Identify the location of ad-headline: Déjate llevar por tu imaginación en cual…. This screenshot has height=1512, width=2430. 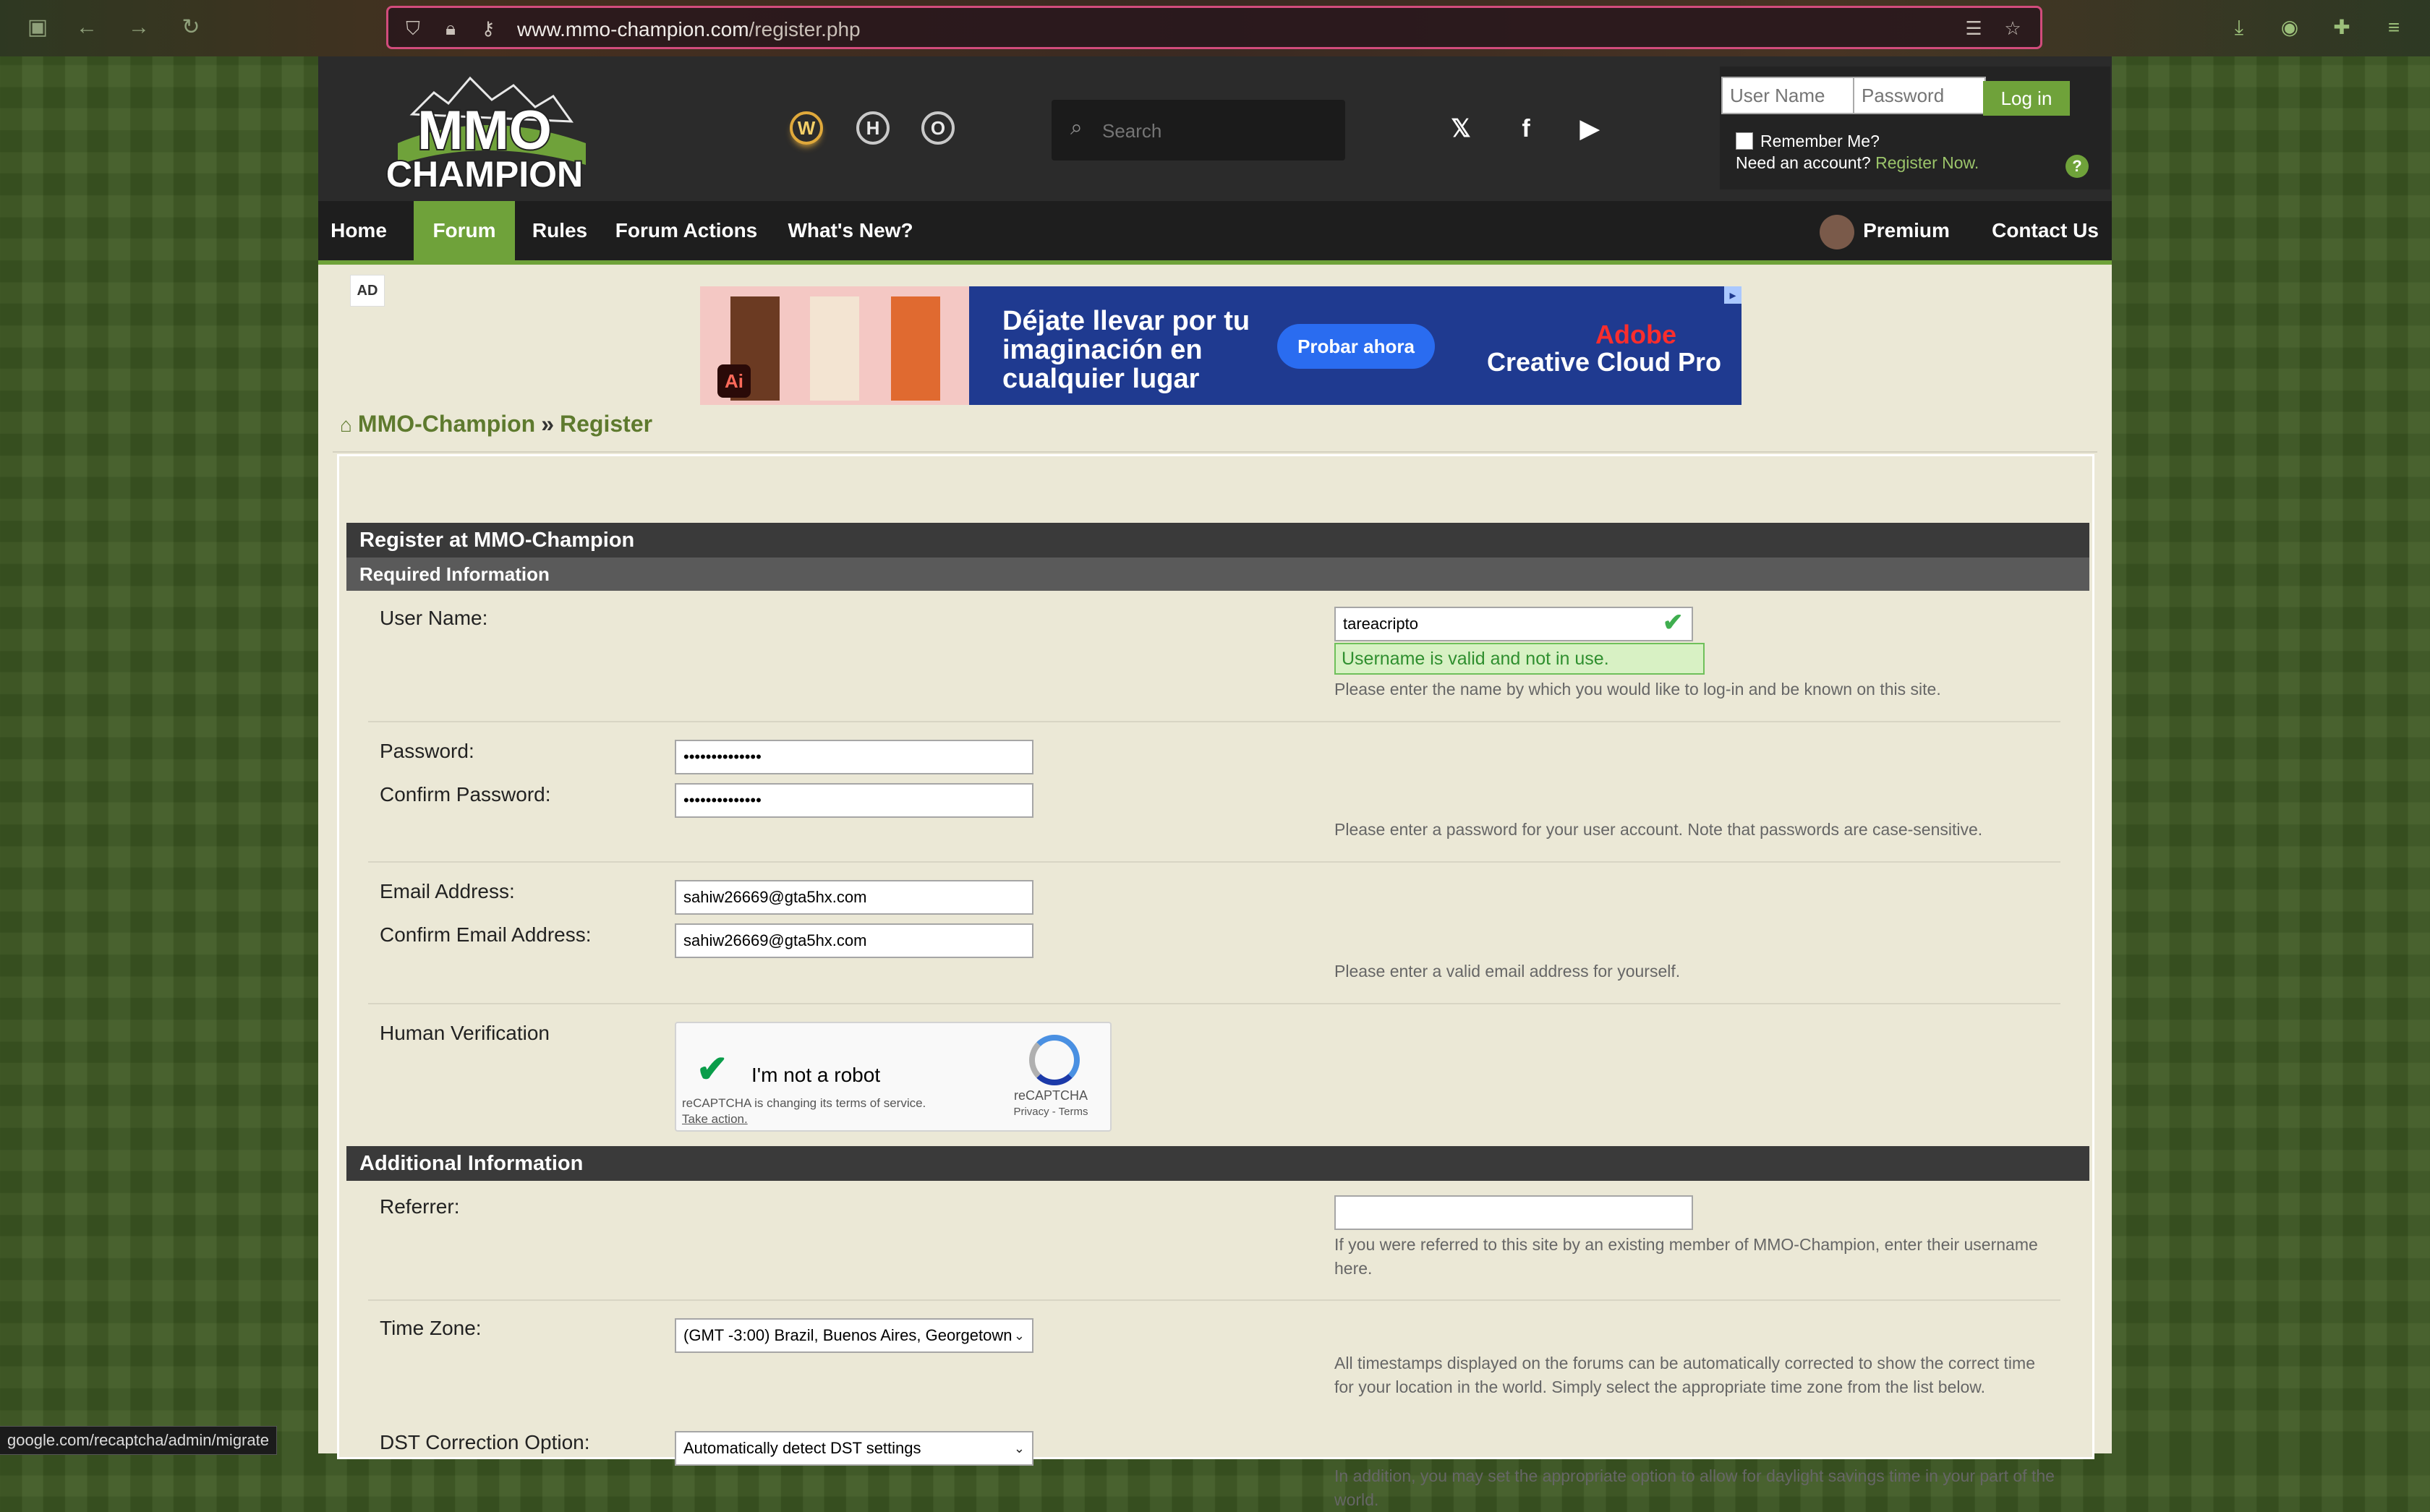
(1126, 350).